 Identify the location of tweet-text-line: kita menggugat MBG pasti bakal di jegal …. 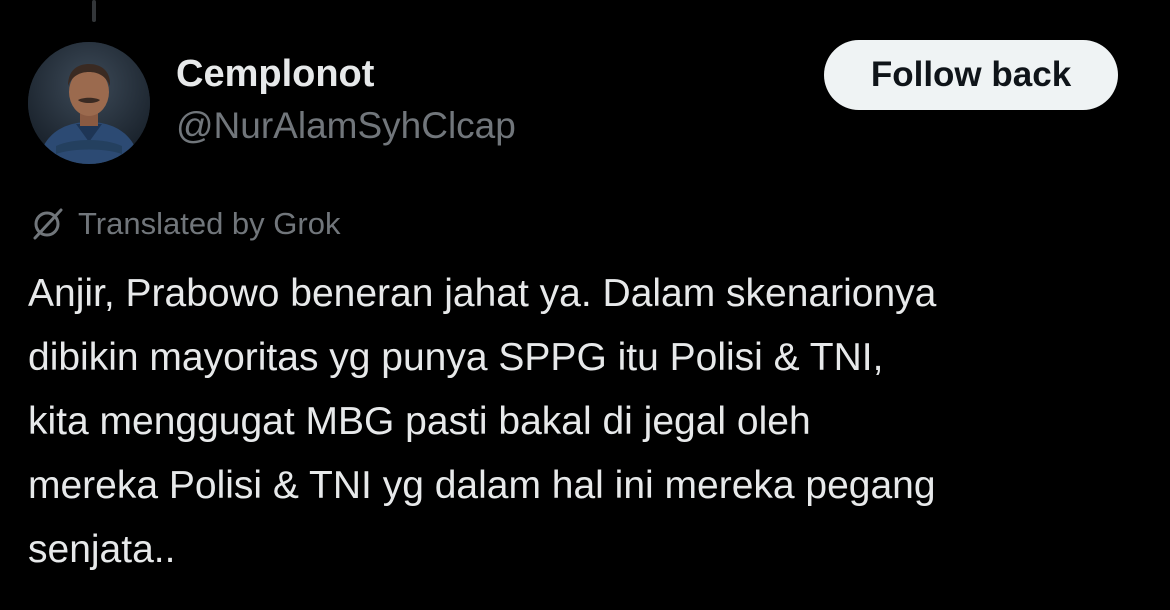
(419, 421).